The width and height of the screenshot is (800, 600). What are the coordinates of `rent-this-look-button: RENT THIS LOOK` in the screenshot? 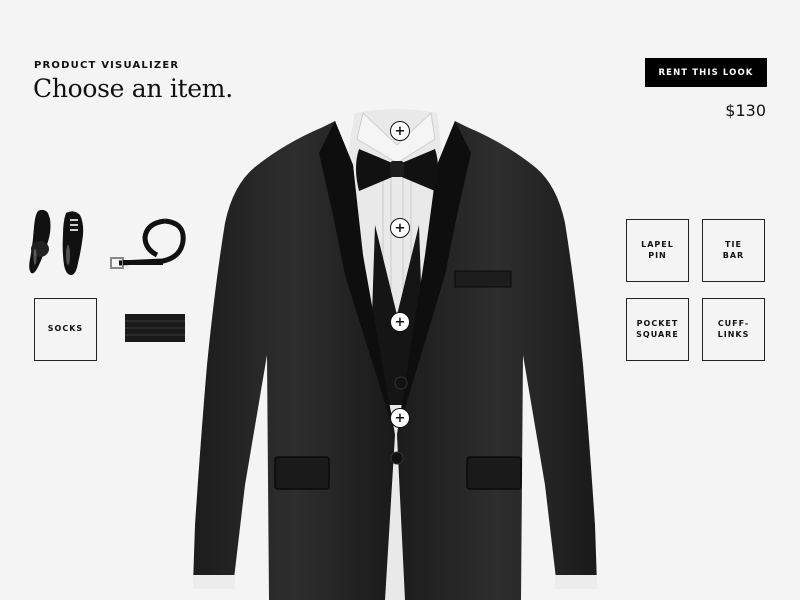 It's located at (706, 72).